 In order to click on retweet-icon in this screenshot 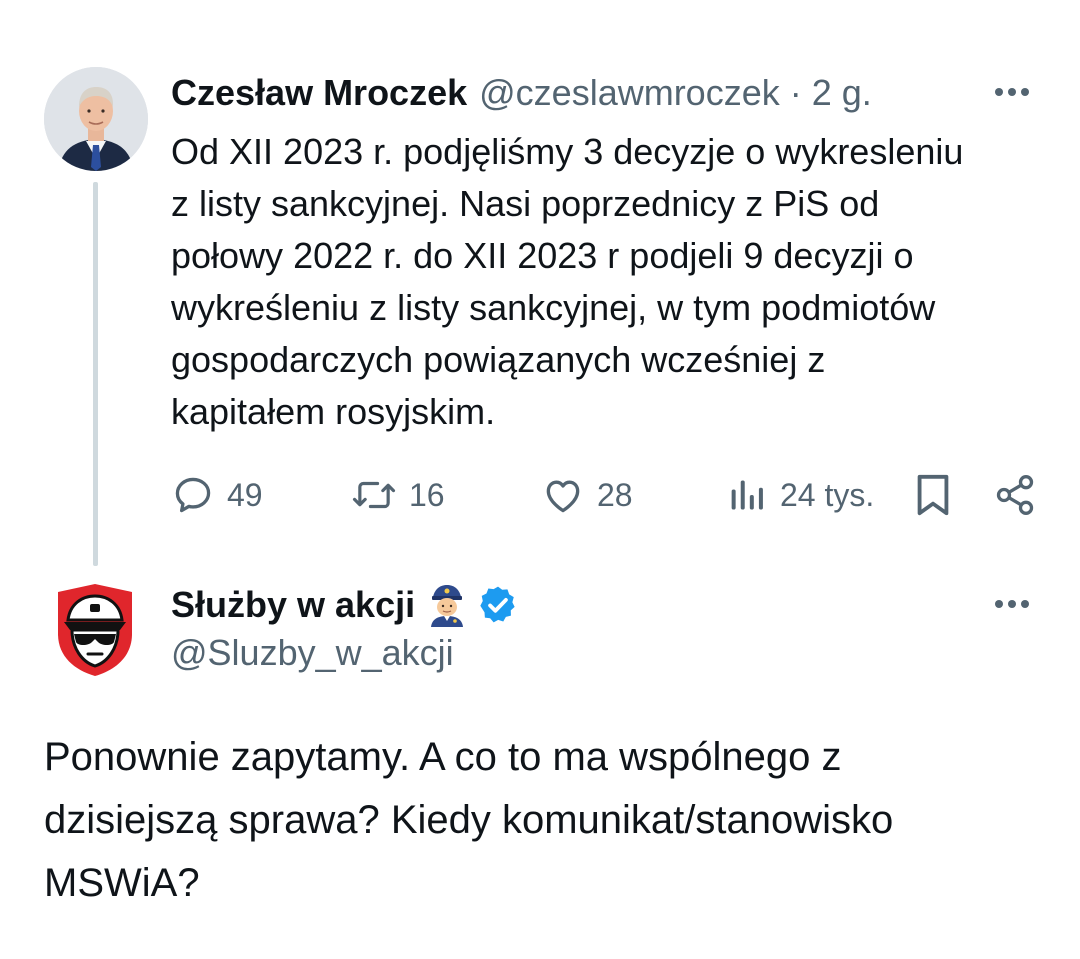, I will do `click(374, 495)`.